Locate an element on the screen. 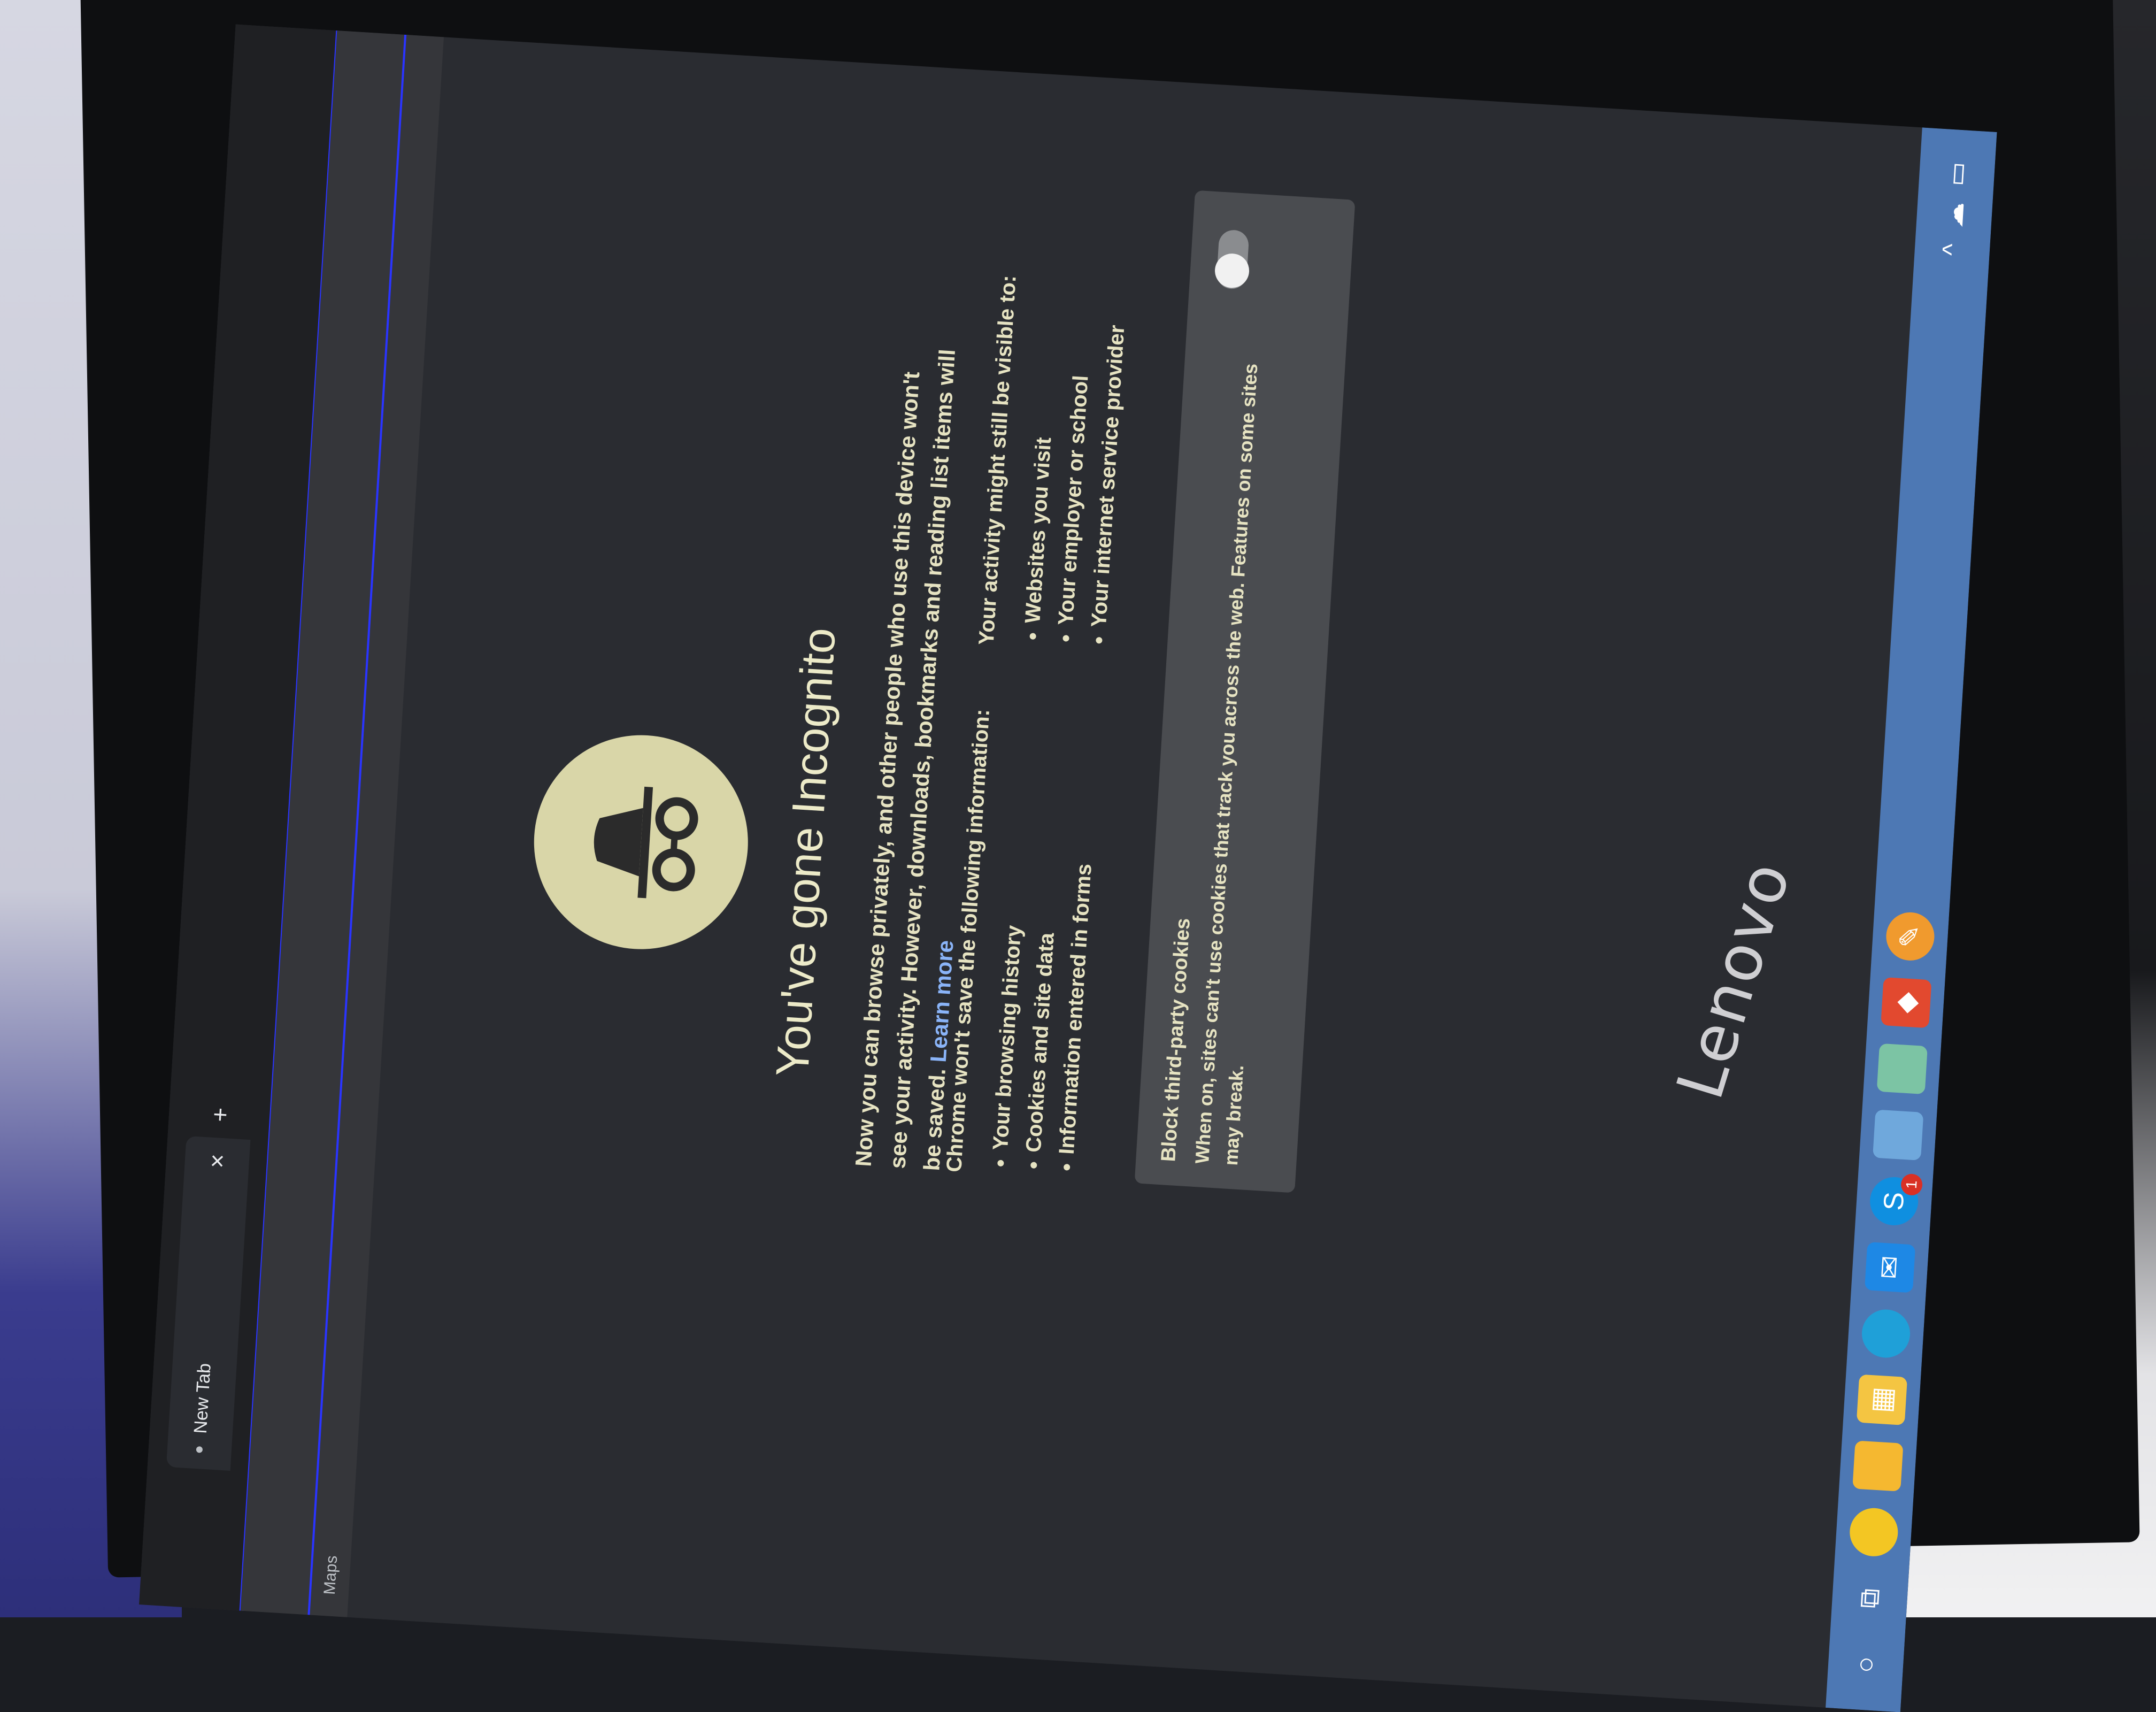 This screenshot has width=2156, height=1712. tab-close-icon: × is located at coordinates (217, 1161).